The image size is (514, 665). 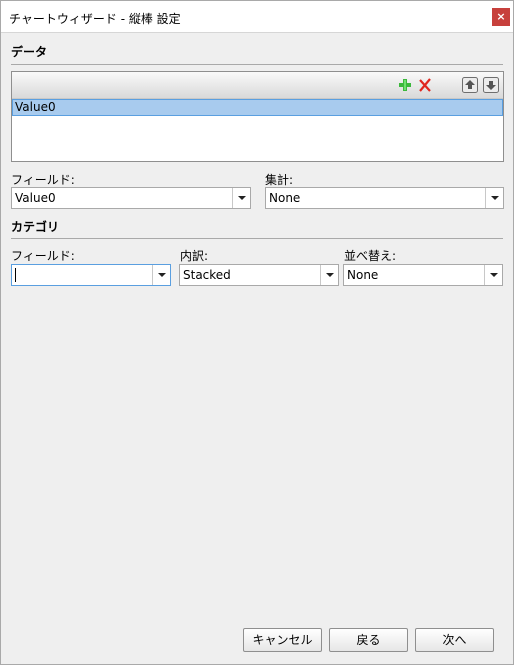 What do you see at coordinates (368, 640) in the screenshot?
I see `back-button: 戻る` at bounding box center [368, 640].